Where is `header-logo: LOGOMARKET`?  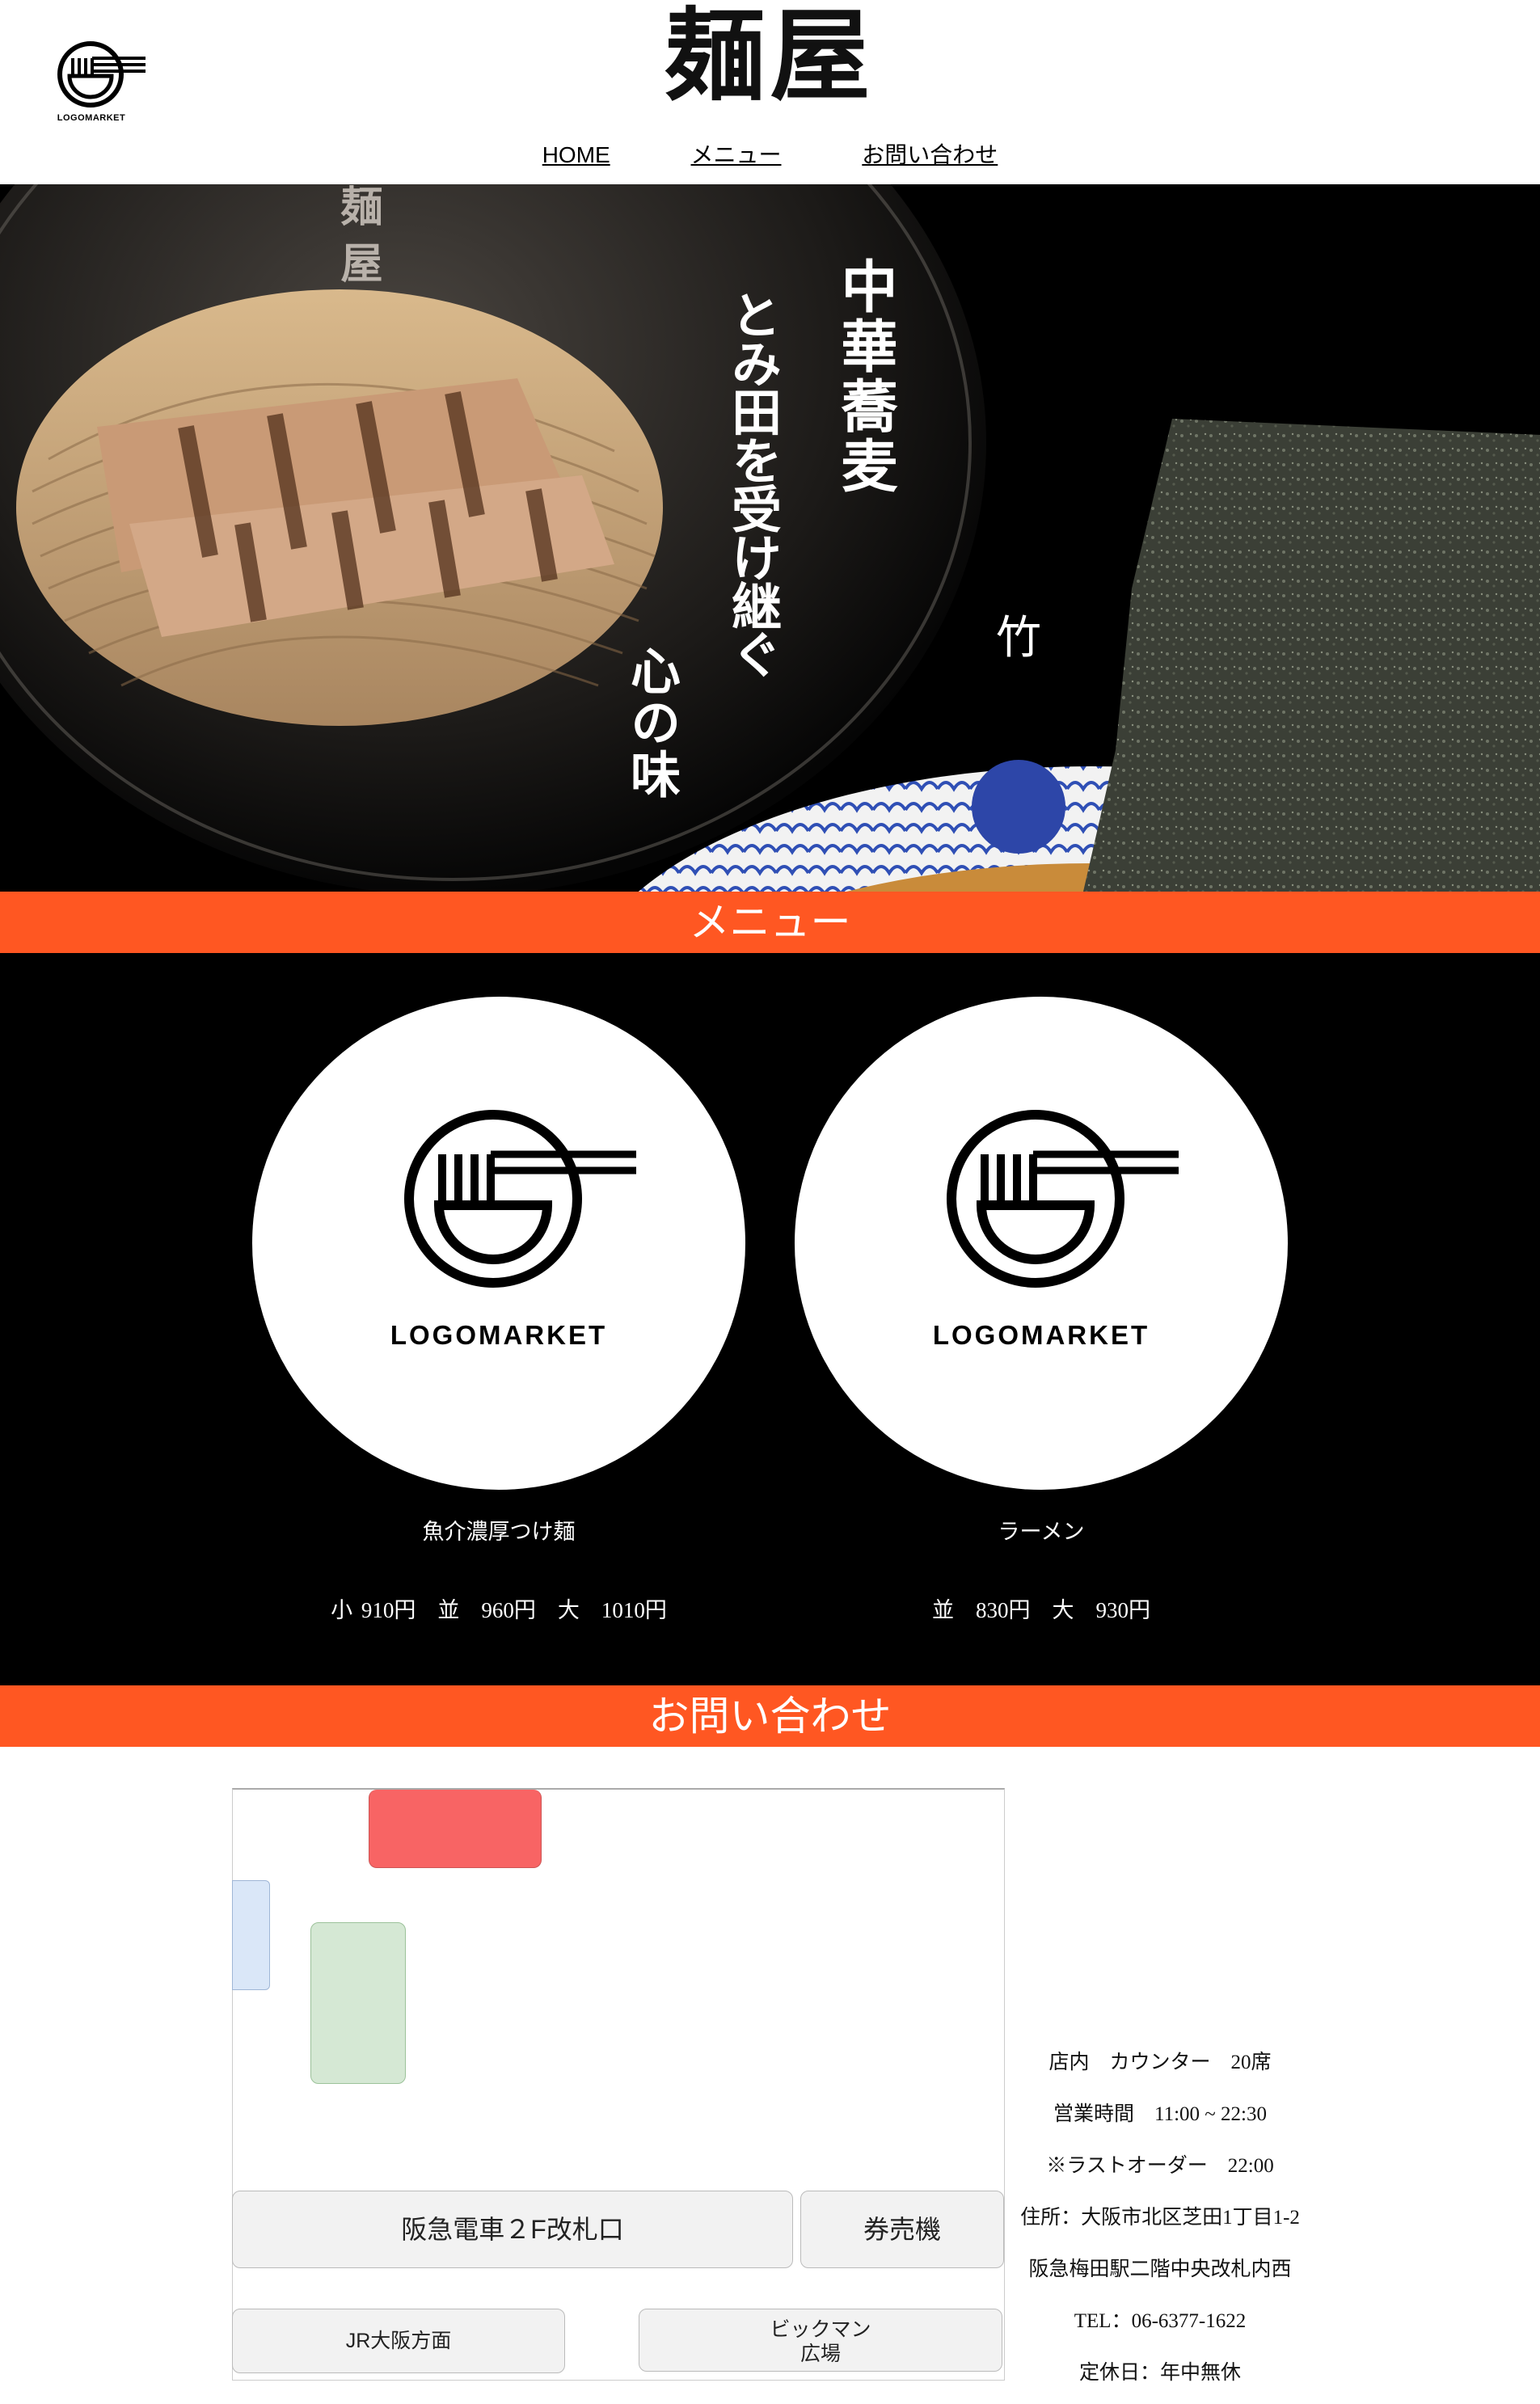 header-logo: LOGOMARKET is located at coordinates (101, 84).